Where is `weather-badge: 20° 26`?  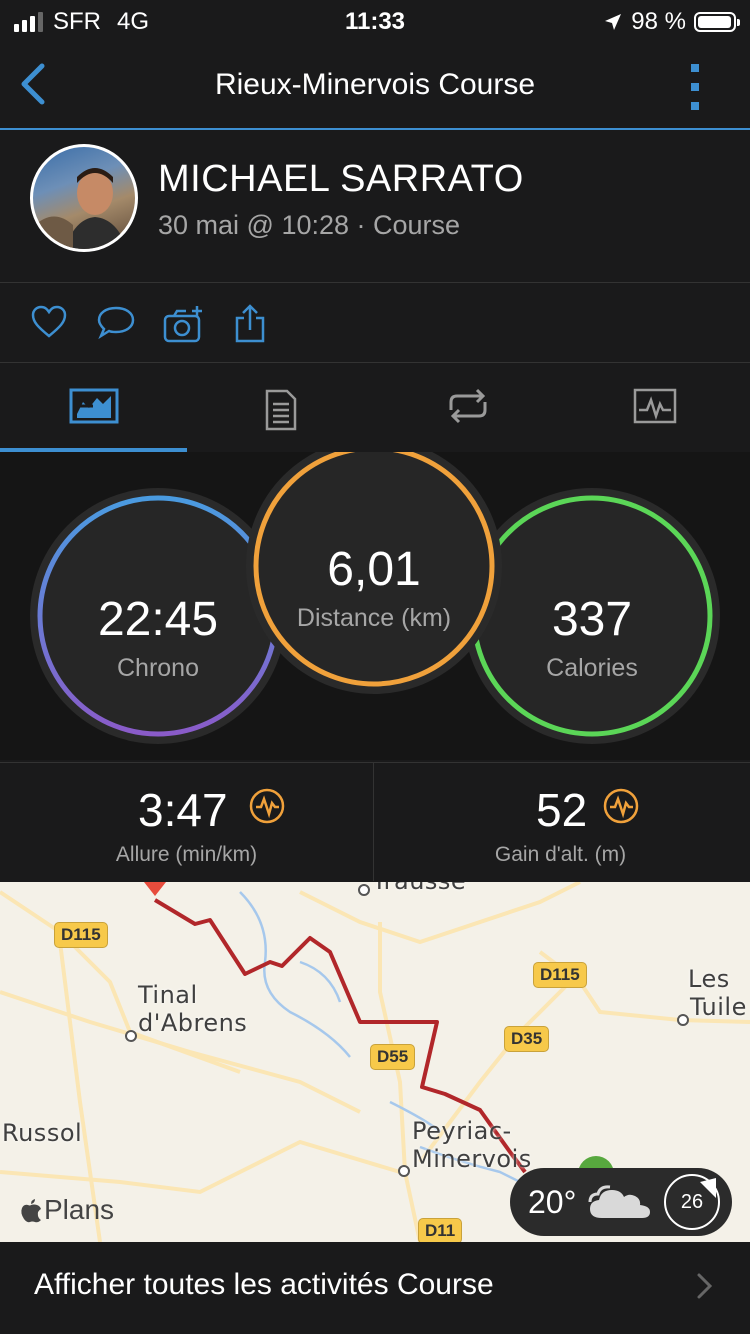 weather-badge: 20° 26 is located at coordinates (621, 1202).